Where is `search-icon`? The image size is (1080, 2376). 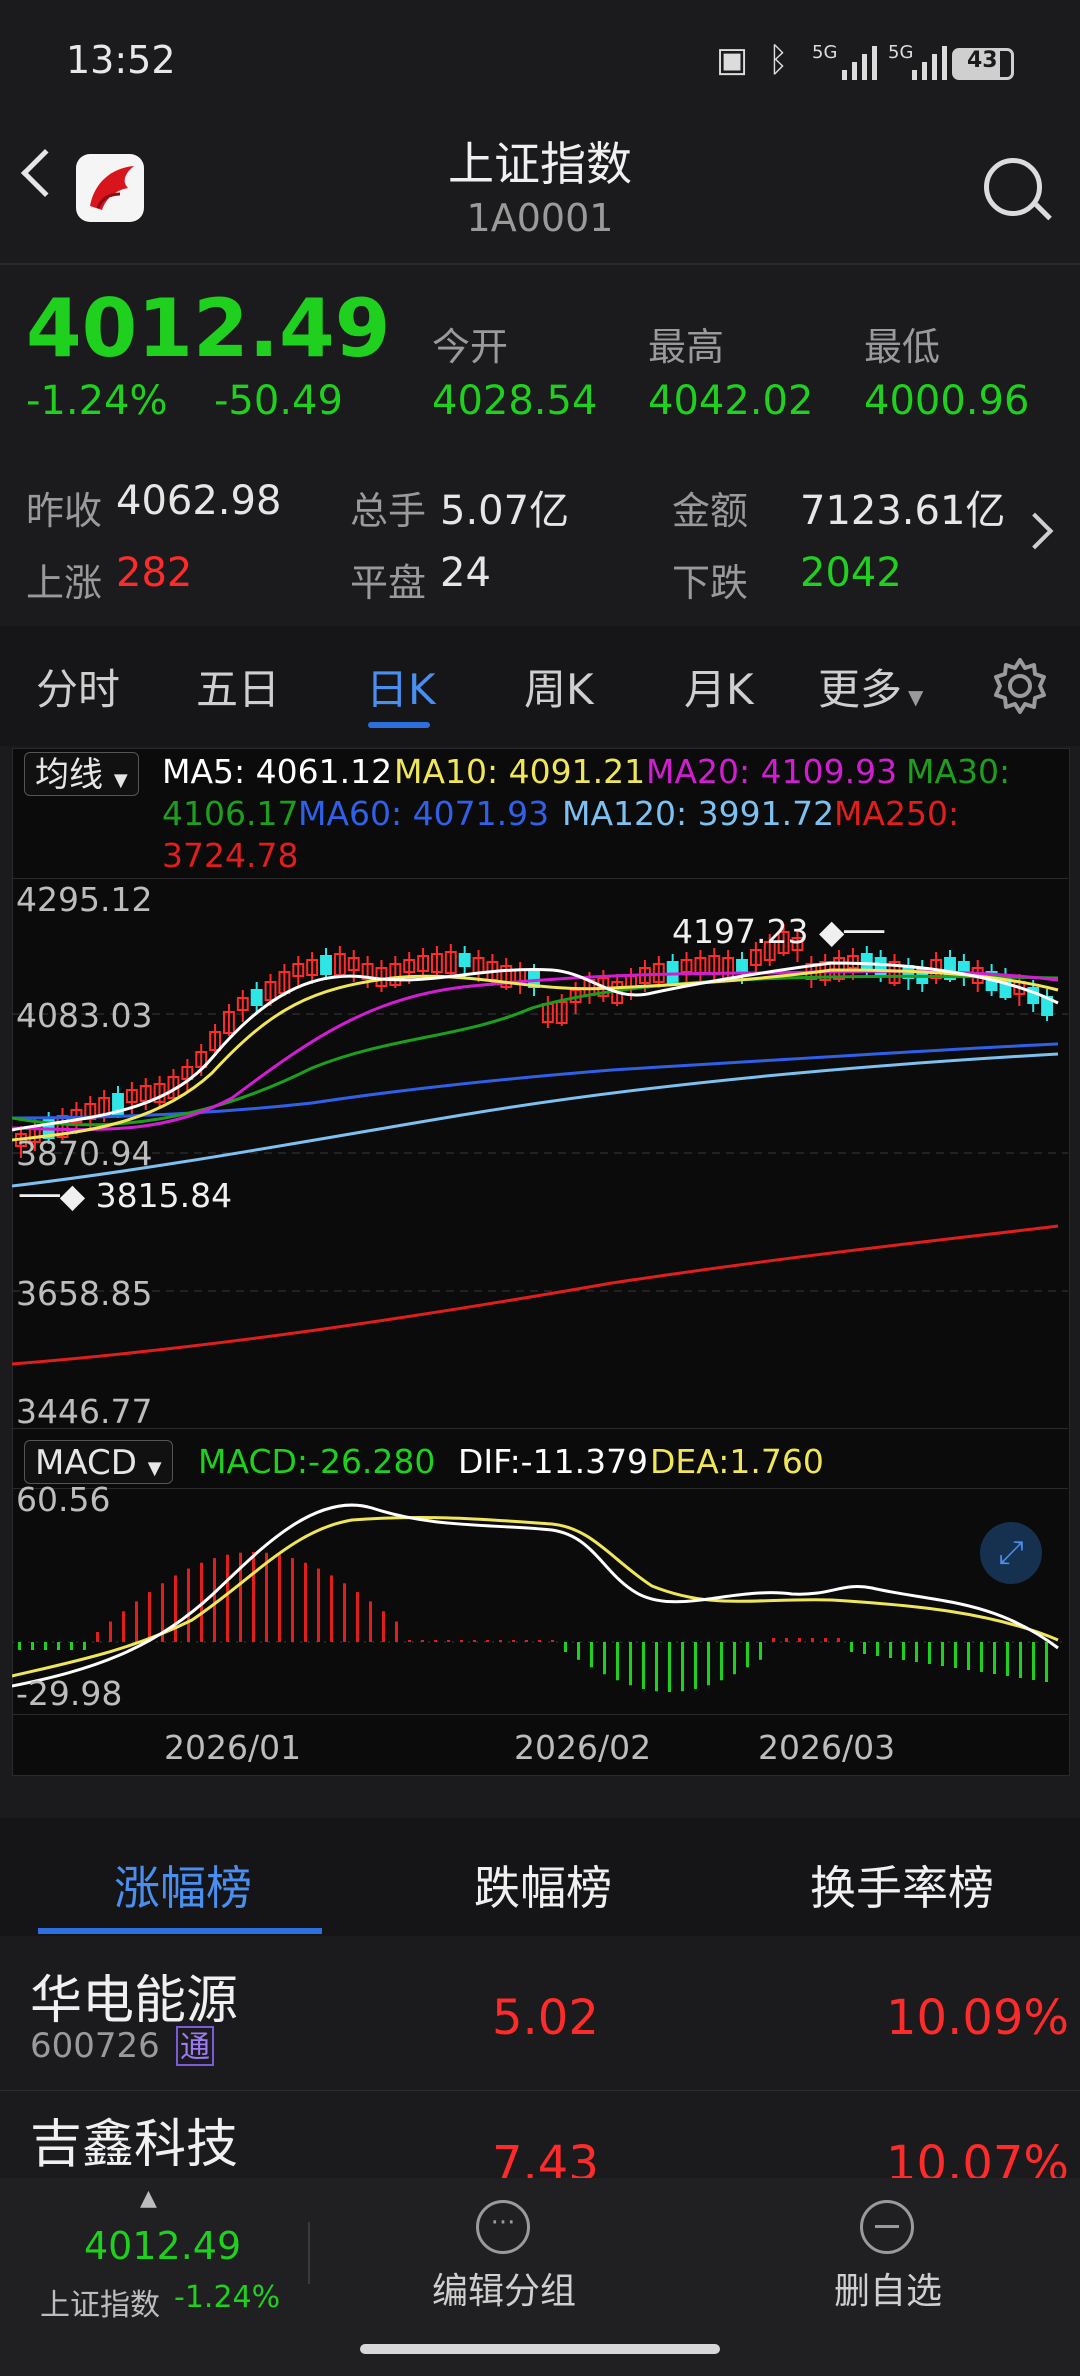
search-icon is located at coordinates (1013, 187).